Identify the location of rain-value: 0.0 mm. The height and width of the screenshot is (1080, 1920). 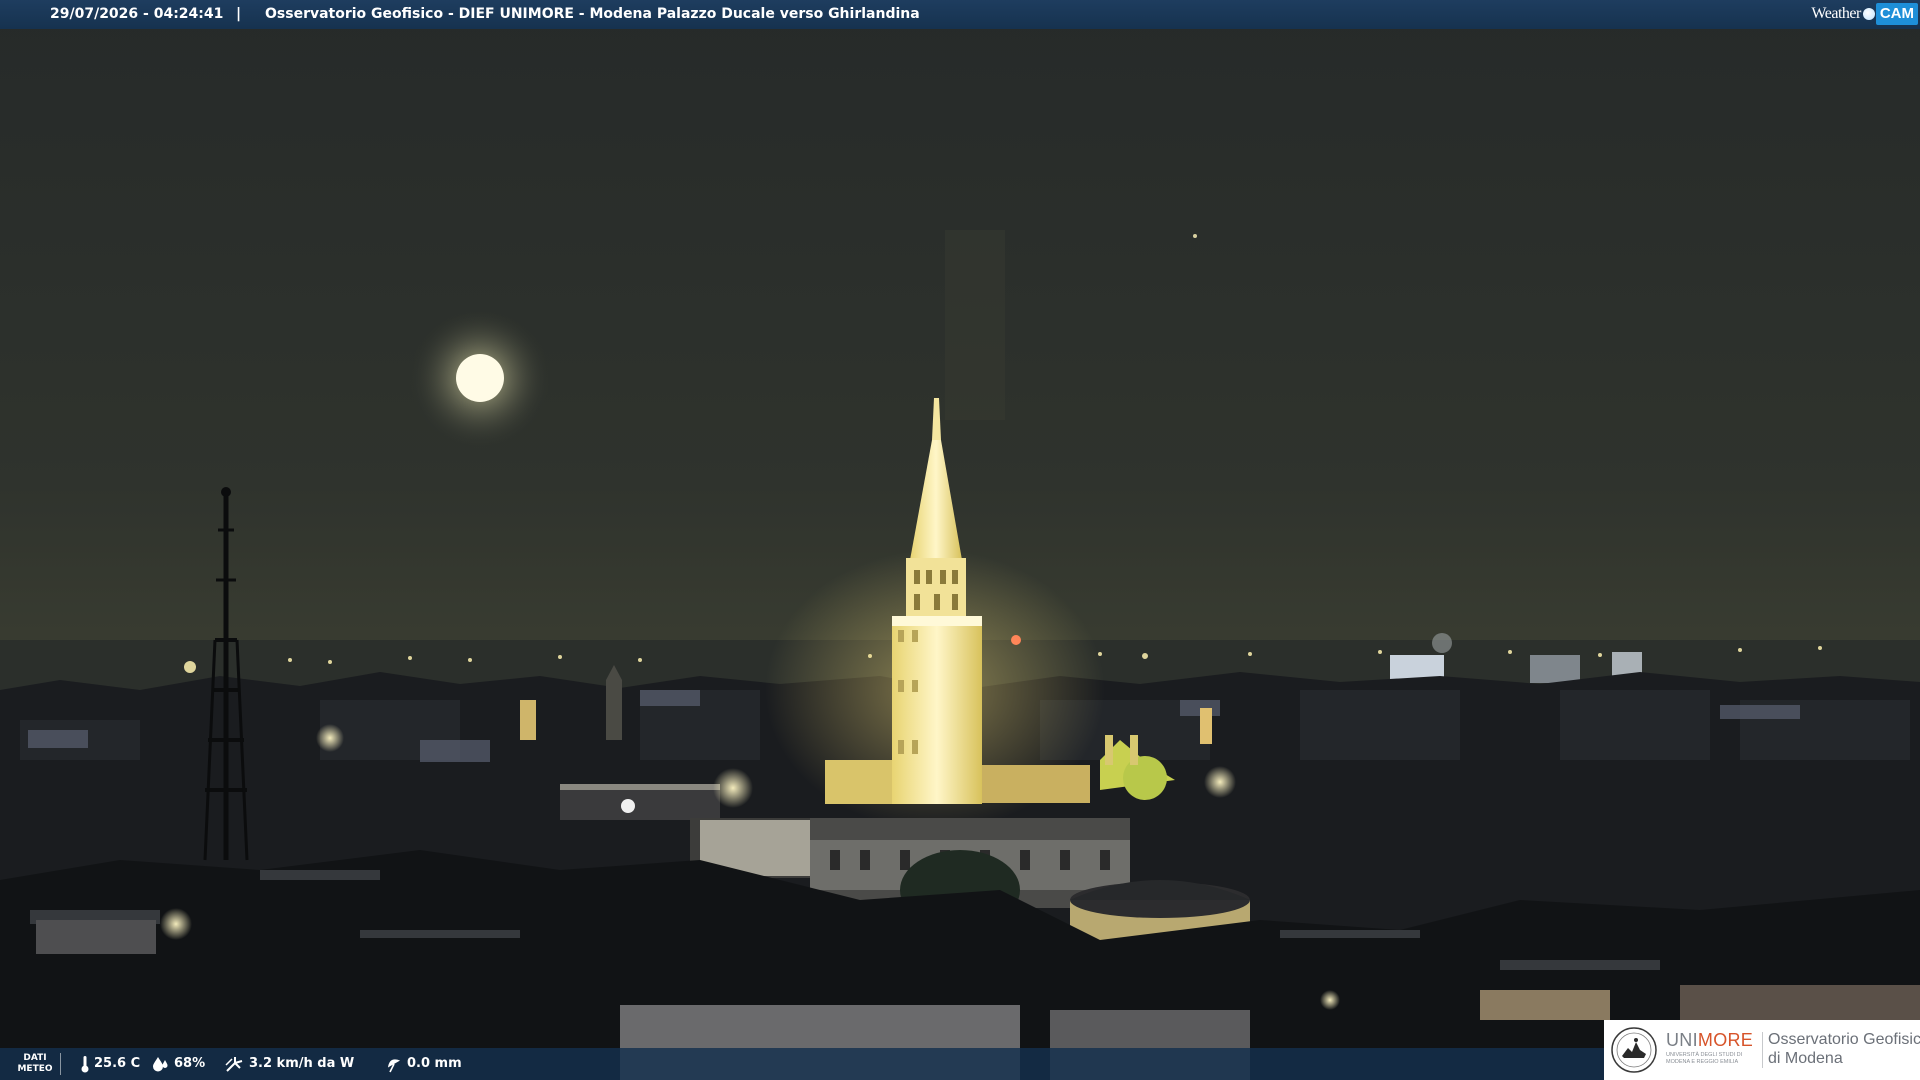
(434, 1063).